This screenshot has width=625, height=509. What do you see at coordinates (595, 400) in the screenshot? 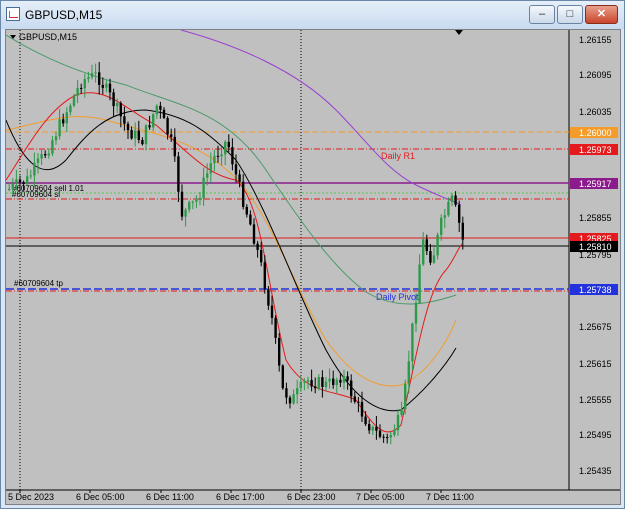
I see `price-tick: 1.25555` at bounding box center [595, 400].